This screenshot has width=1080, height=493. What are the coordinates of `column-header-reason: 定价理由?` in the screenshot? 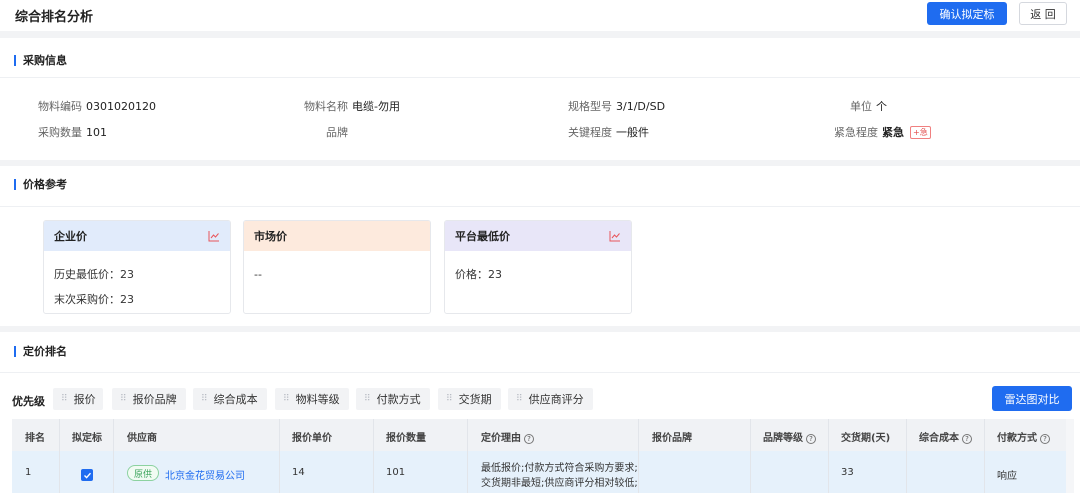 It's located at (507, 436).